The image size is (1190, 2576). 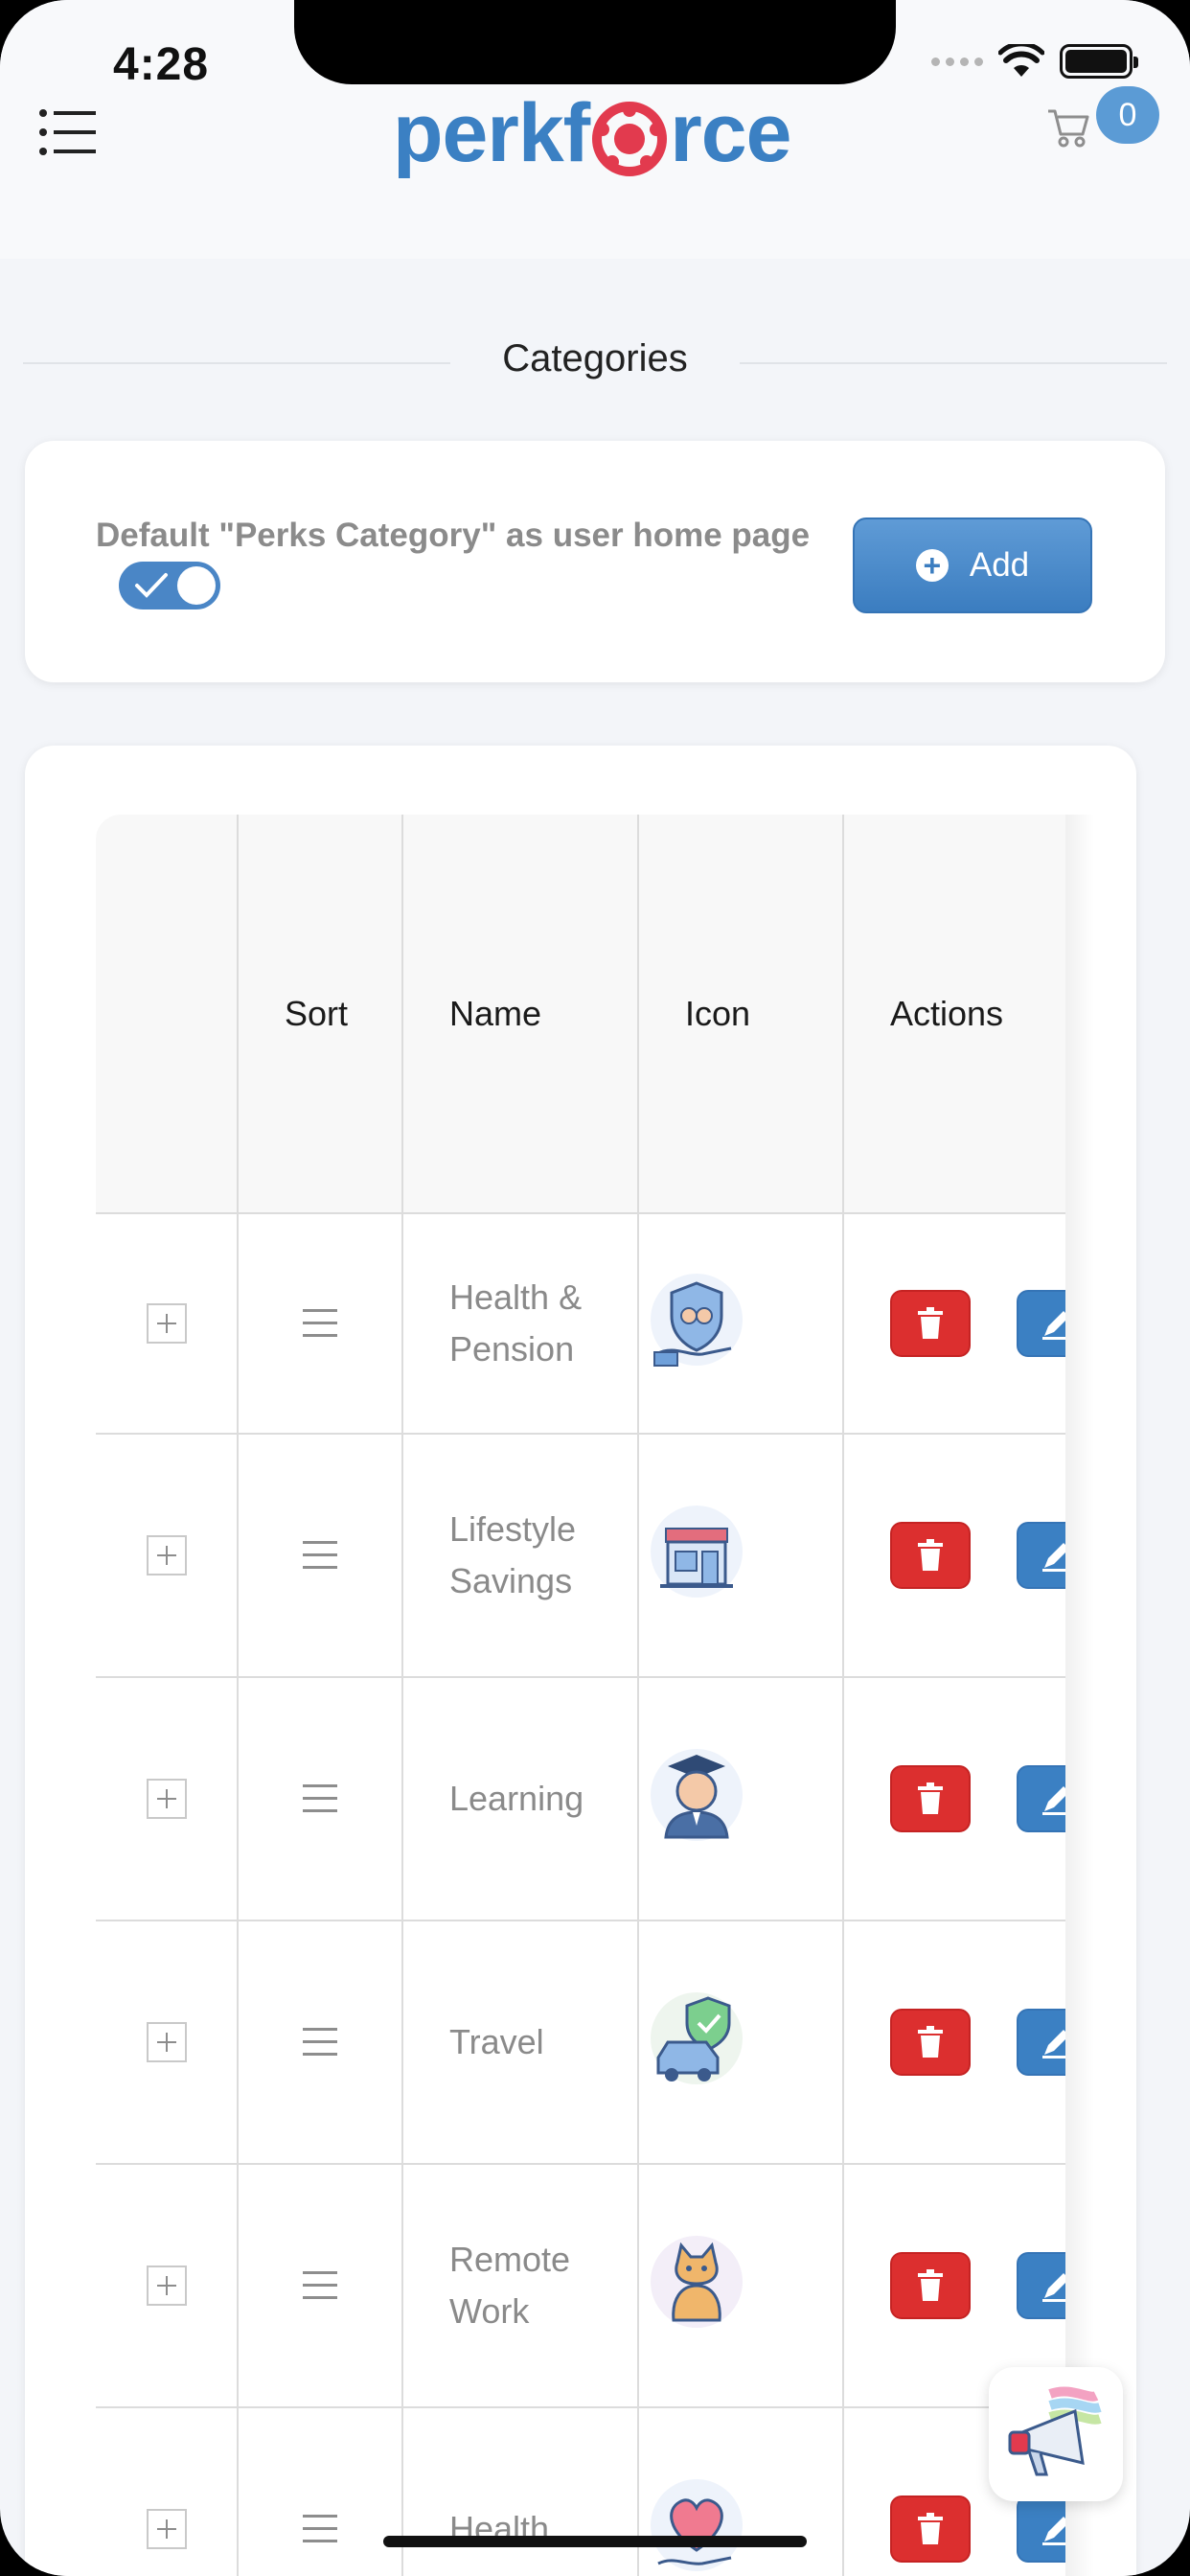 I want to click on logo-text-left: perkf, so click(x=492, y=132).